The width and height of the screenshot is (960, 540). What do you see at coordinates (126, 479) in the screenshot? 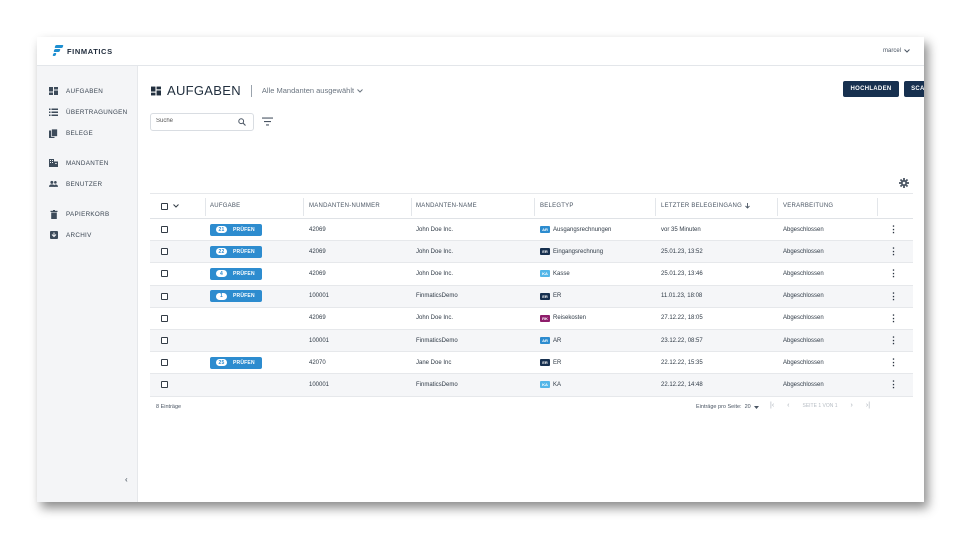
I see `collapse-sidebar-icon: ‹` at bounding box center [126, 479].